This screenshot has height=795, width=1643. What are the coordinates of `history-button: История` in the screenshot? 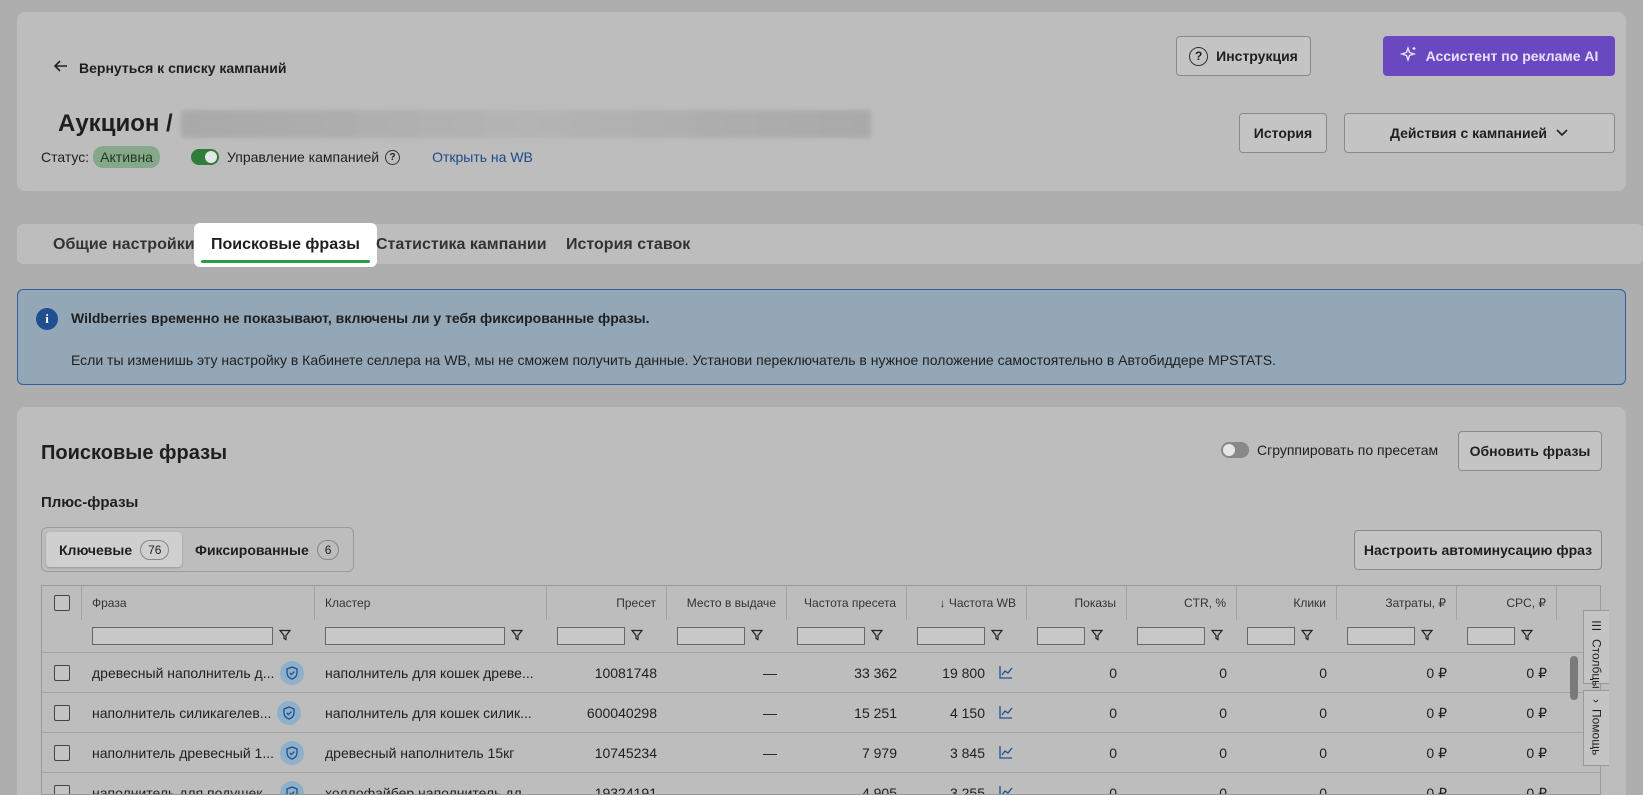 It's located at (1283, 133).